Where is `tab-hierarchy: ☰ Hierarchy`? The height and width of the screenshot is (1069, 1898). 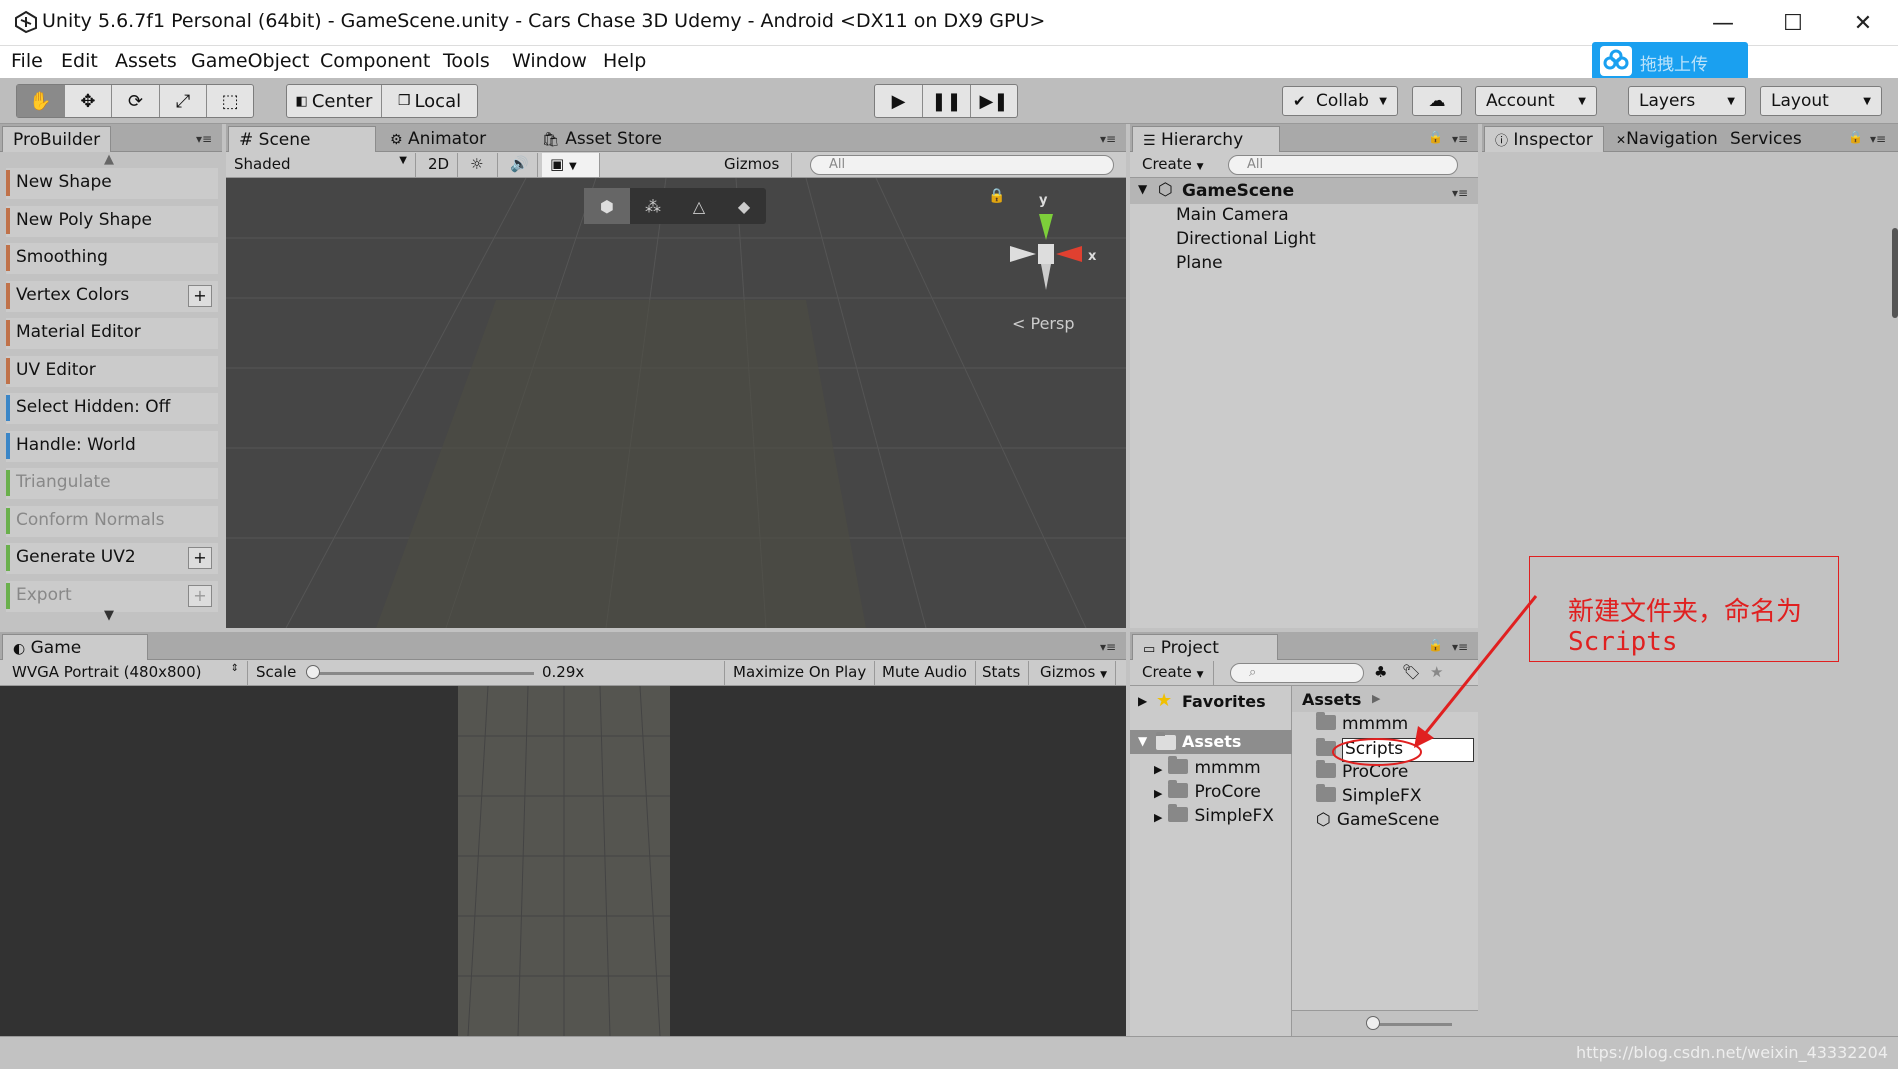
tab-hierarchy: ☰ Hierarchy is located at coordinates (1206, 139).